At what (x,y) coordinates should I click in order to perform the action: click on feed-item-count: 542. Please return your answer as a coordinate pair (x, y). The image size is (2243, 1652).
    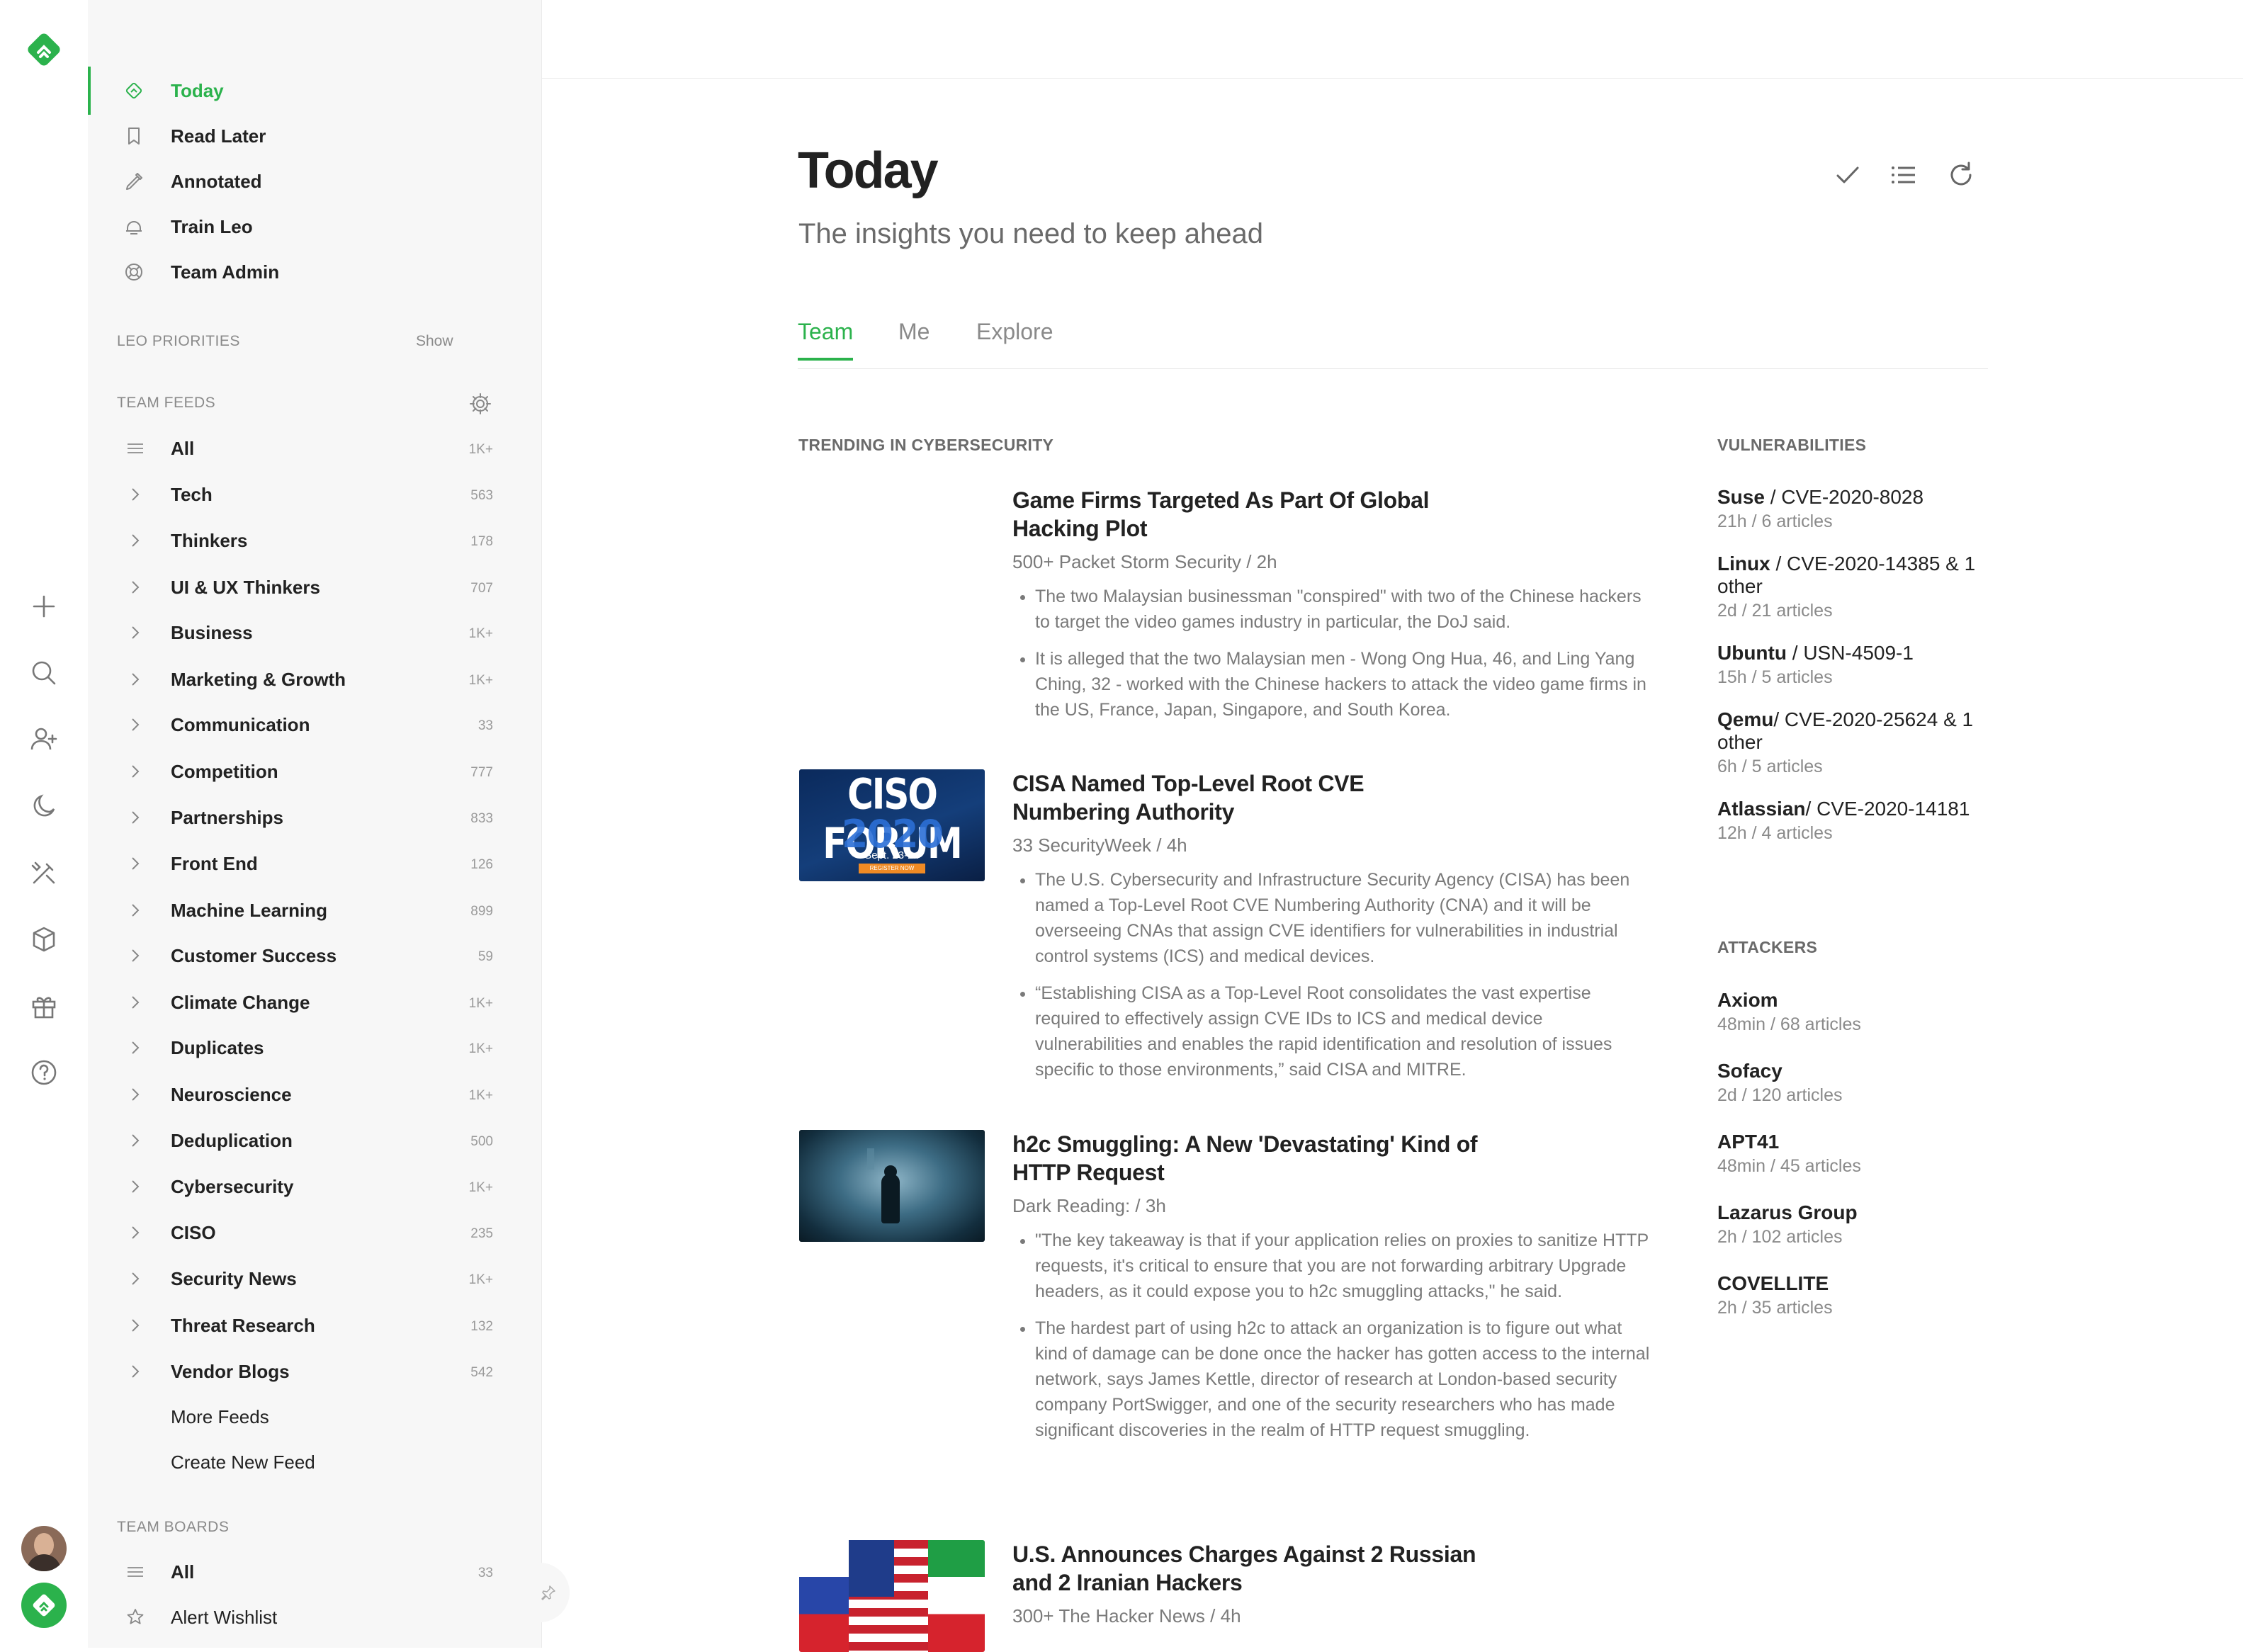
    Looking at the image, I should click on (481, 1372).